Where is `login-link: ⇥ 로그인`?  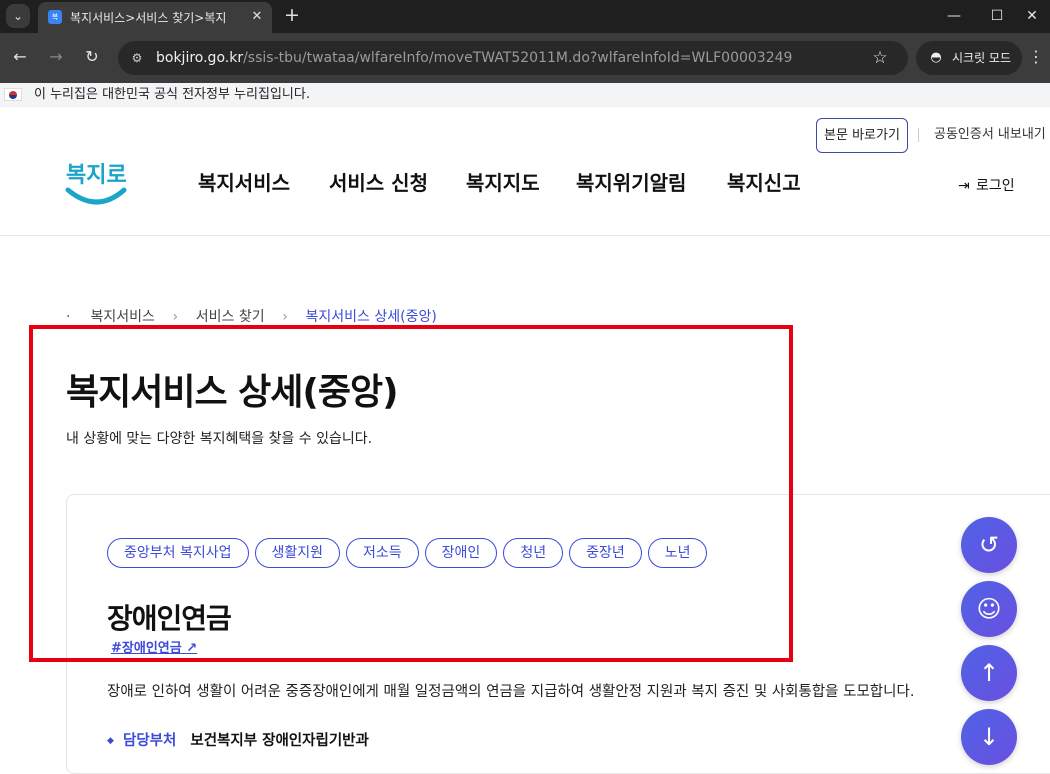
login-link: ⇥ 로그인 is located at coordinates (986, 186).